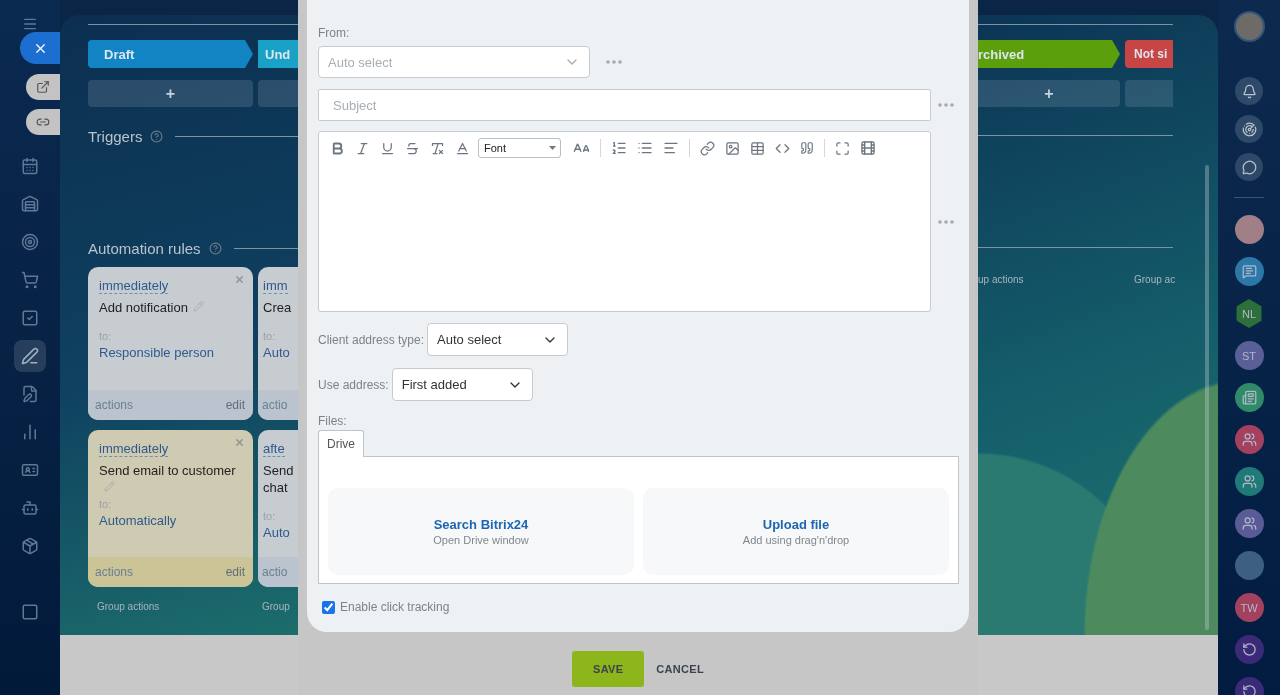 Image resolution: width=1280 pixels, height=695 pixels. I want to click on package-icon, so click(30, 546).